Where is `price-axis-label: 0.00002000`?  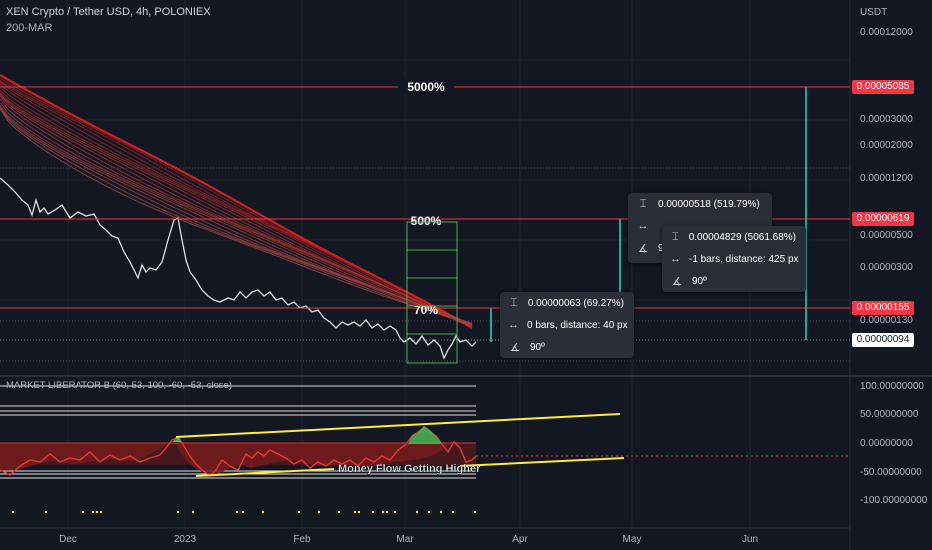 price-axis-label: 0.00002000 is located at coordinates (886, 145).